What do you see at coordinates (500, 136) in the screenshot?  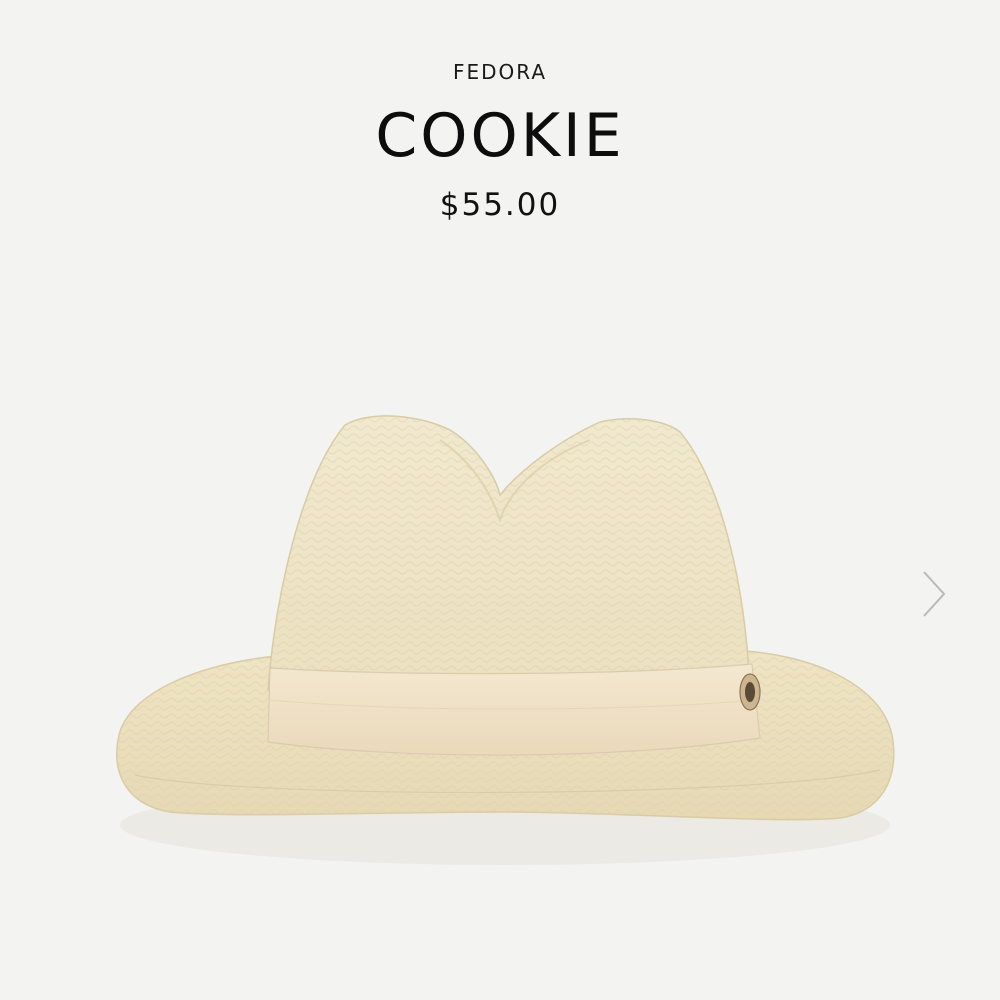 I see `product-title: COOKIE` at bounding box center [500, 136].